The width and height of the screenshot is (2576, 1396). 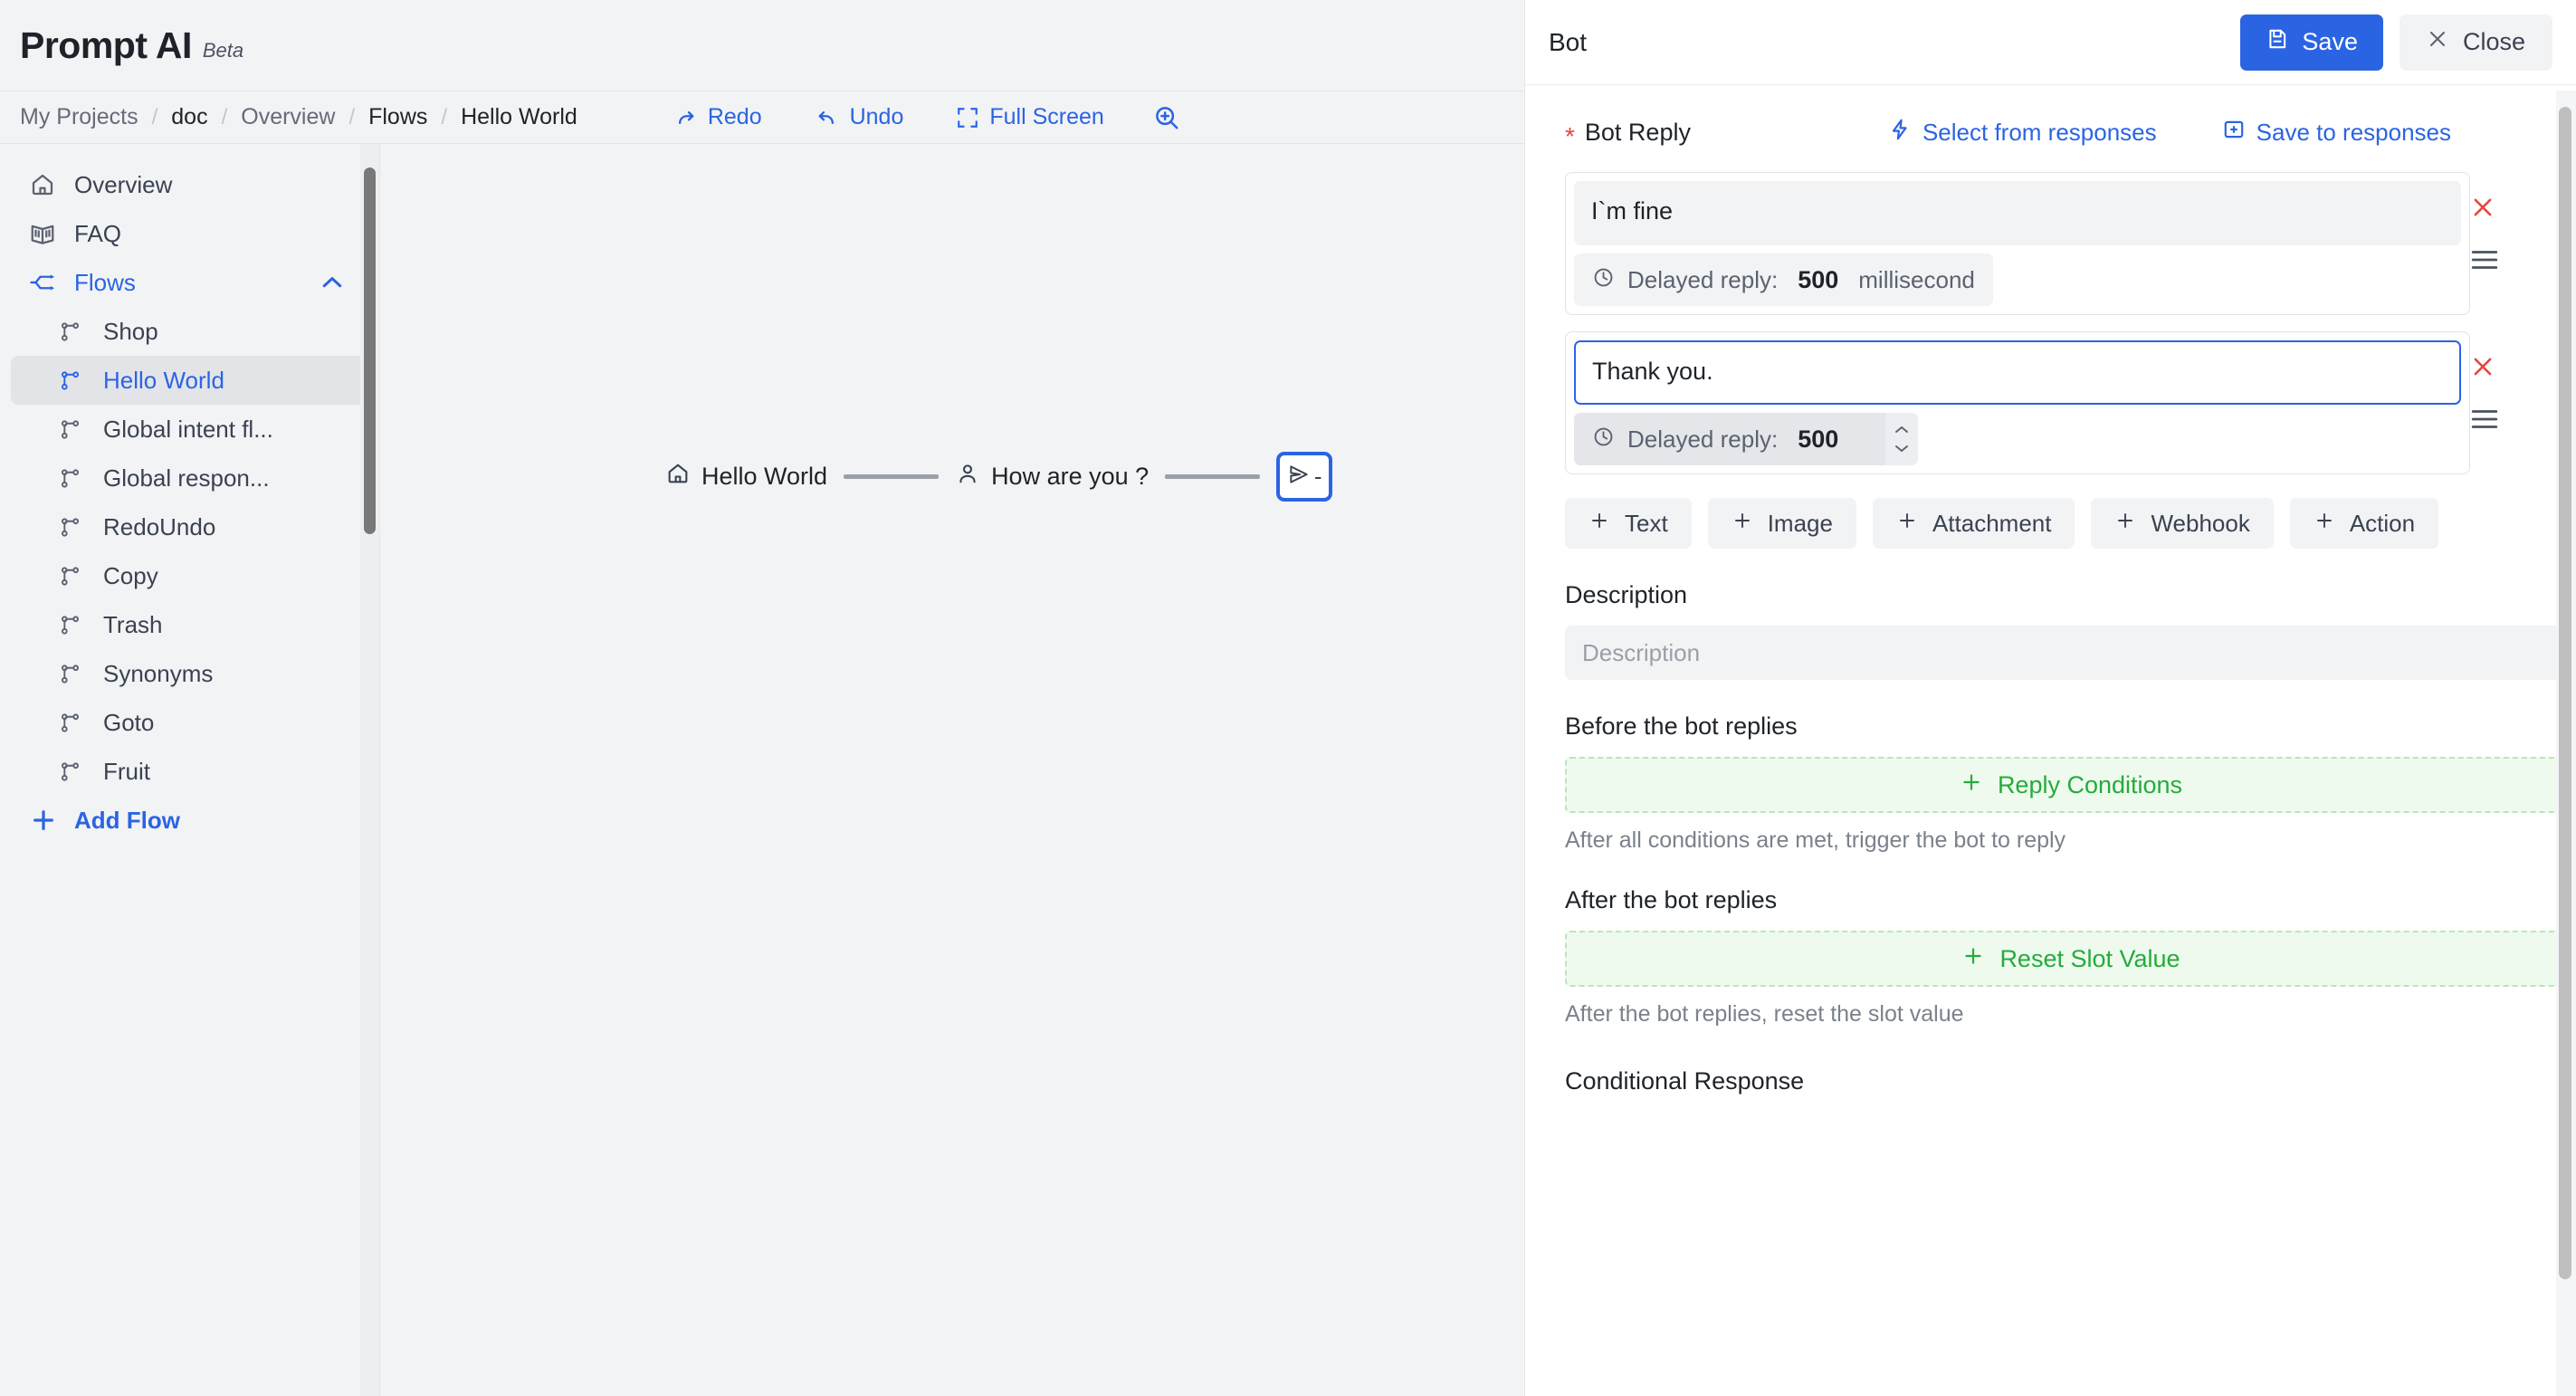 I want to click on flow-node-bot-reply: -, so click(x=1304, y=477).